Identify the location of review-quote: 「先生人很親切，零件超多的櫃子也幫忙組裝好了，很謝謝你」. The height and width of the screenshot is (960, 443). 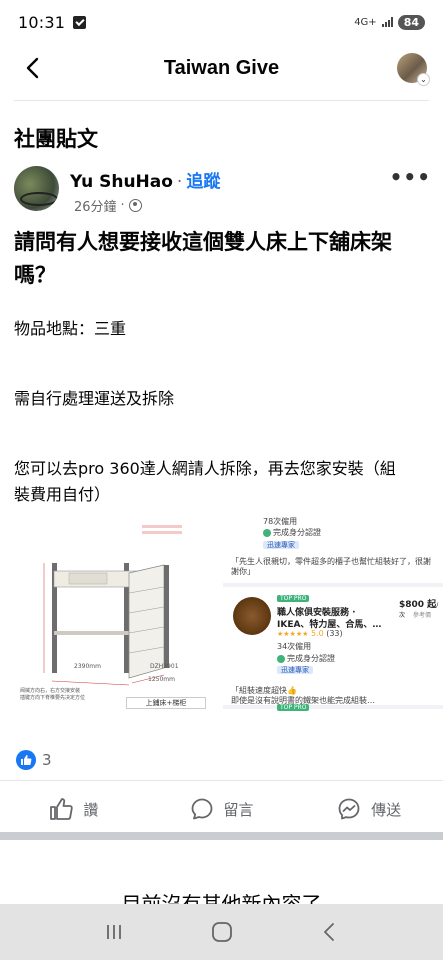
(331, 566).